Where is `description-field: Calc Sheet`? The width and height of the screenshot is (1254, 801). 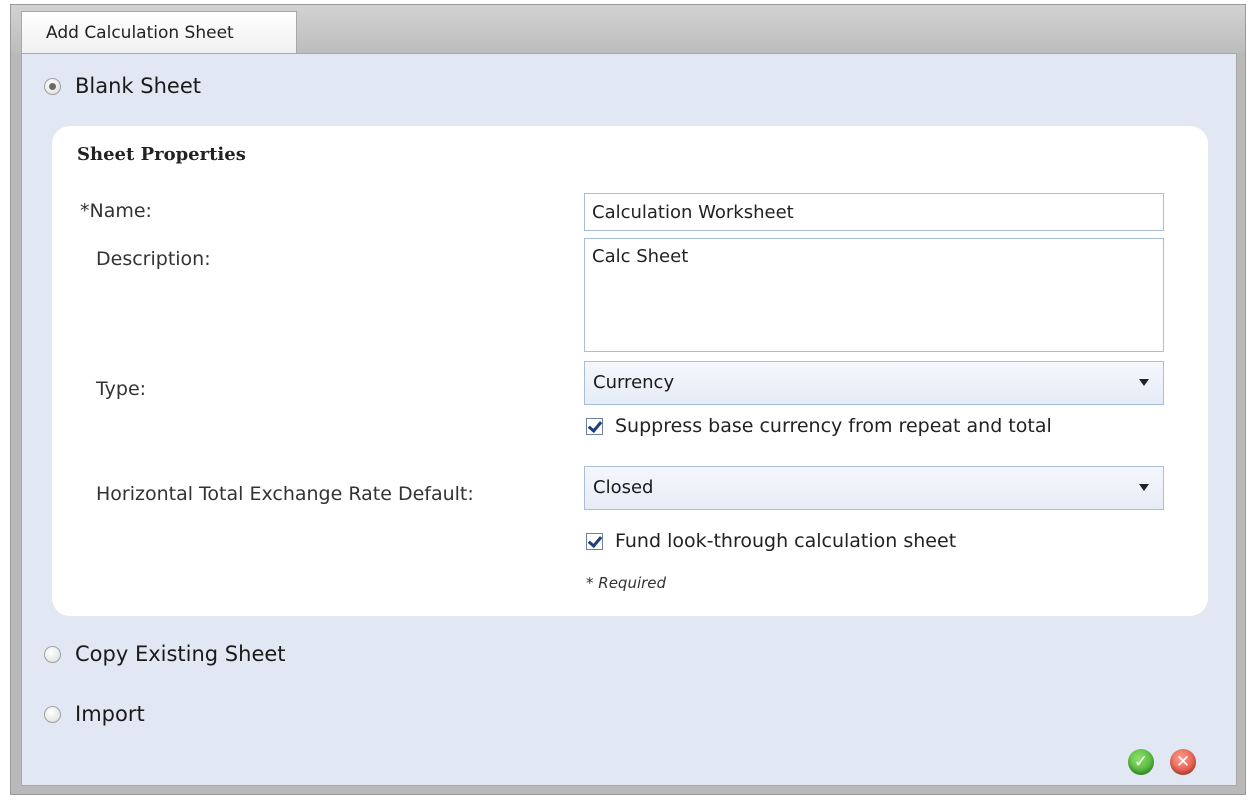
description-field: Calc Sheet is located at coordinates (874, 295).